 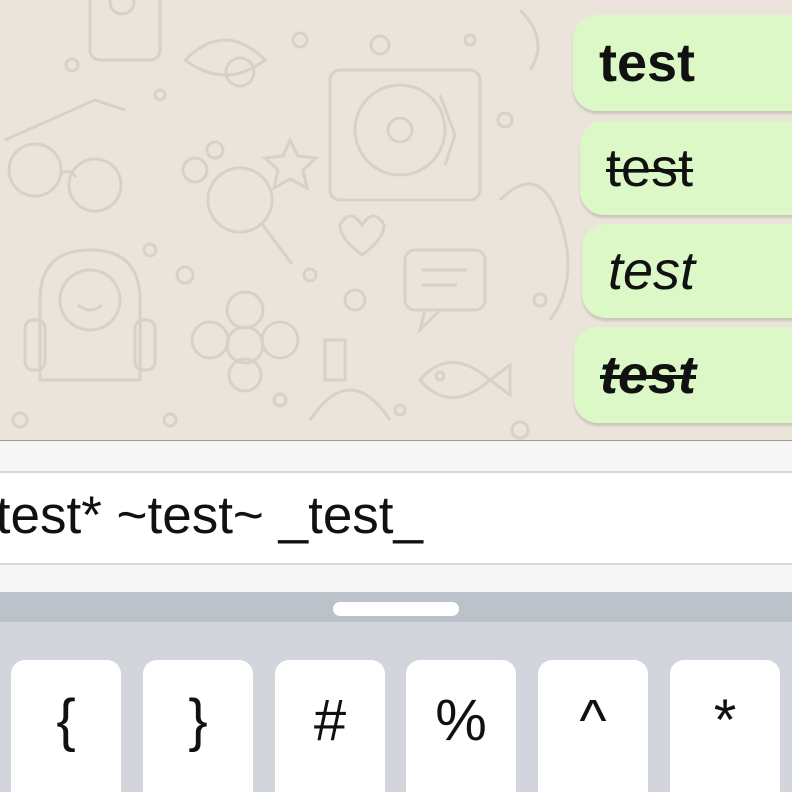 I want to click on keyboard-toolbar, so click(x=396, y=607).